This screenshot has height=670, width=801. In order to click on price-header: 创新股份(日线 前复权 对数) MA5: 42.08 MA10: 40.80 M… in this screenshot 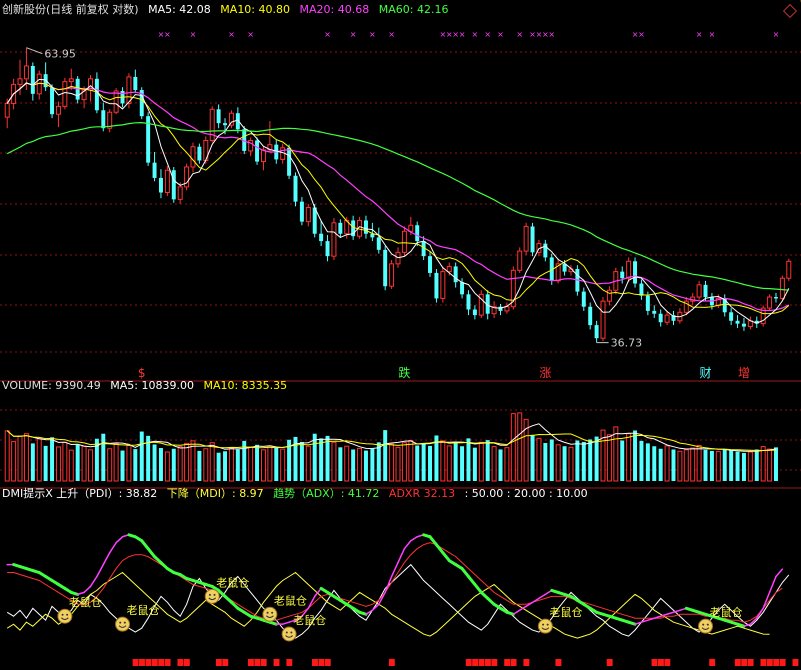, I will do `click(228, 10)`.